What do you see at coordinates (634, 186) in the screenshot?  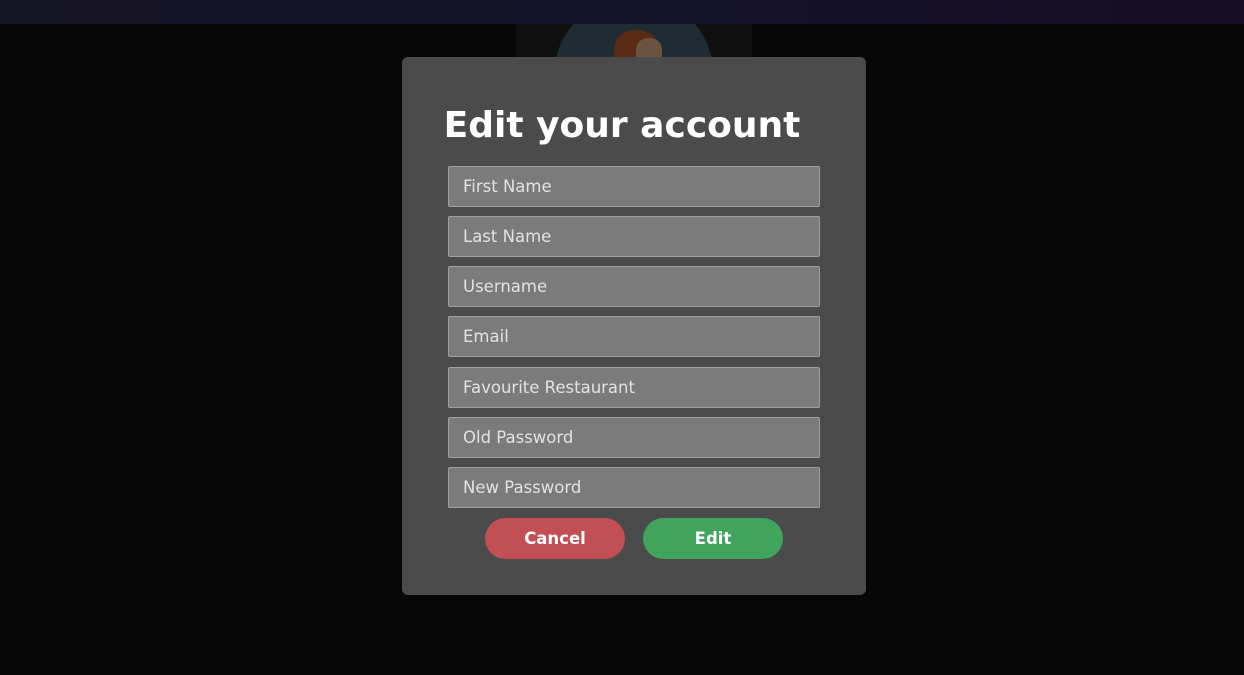 I see `first-name-input` at bounding box center [634, 186].